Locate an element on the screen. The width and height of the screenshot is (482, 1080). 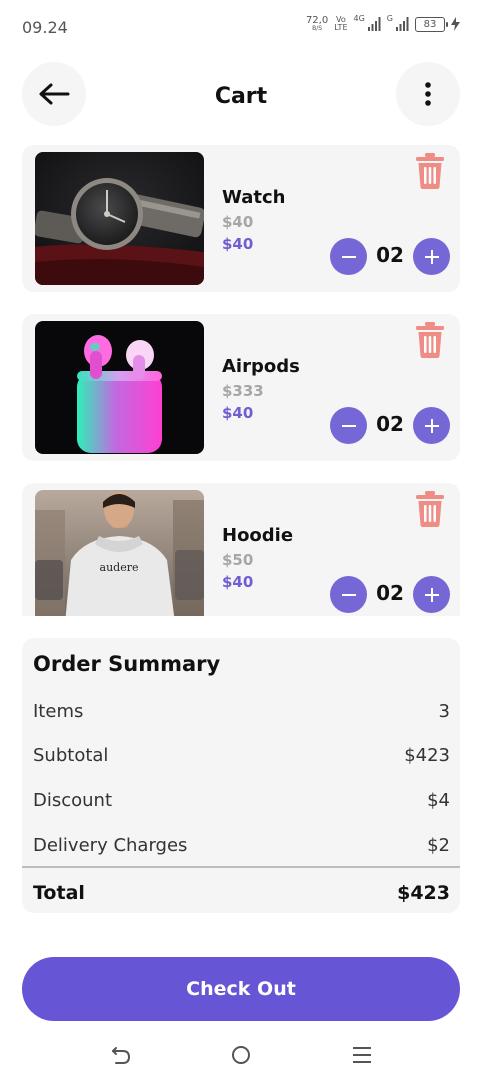
network-speed-unit: B/S is located at coordinates (317, 28).